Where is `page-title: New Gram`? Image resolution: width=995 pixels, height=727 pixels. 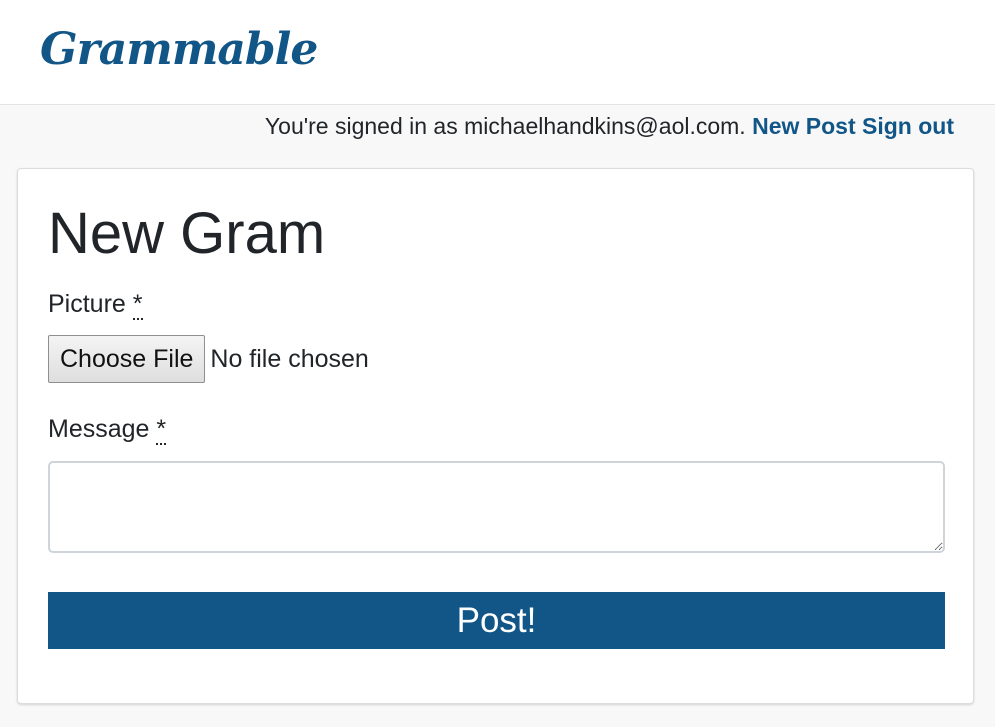 page-title: New Gram is located at coordinates (187, 233).